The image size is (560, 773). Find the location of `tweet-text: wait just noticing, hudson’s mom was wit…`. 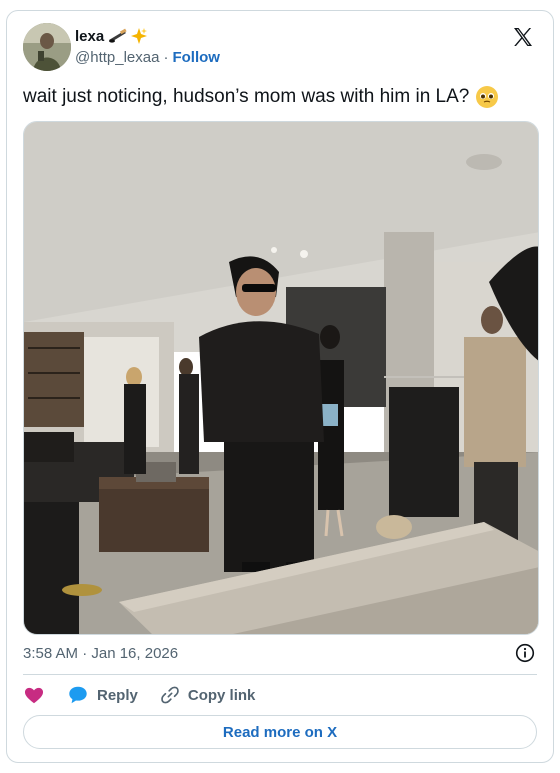

tweet-text: wait just noticing, hudson’s mom was wit… is located at coordinates (246, 96).